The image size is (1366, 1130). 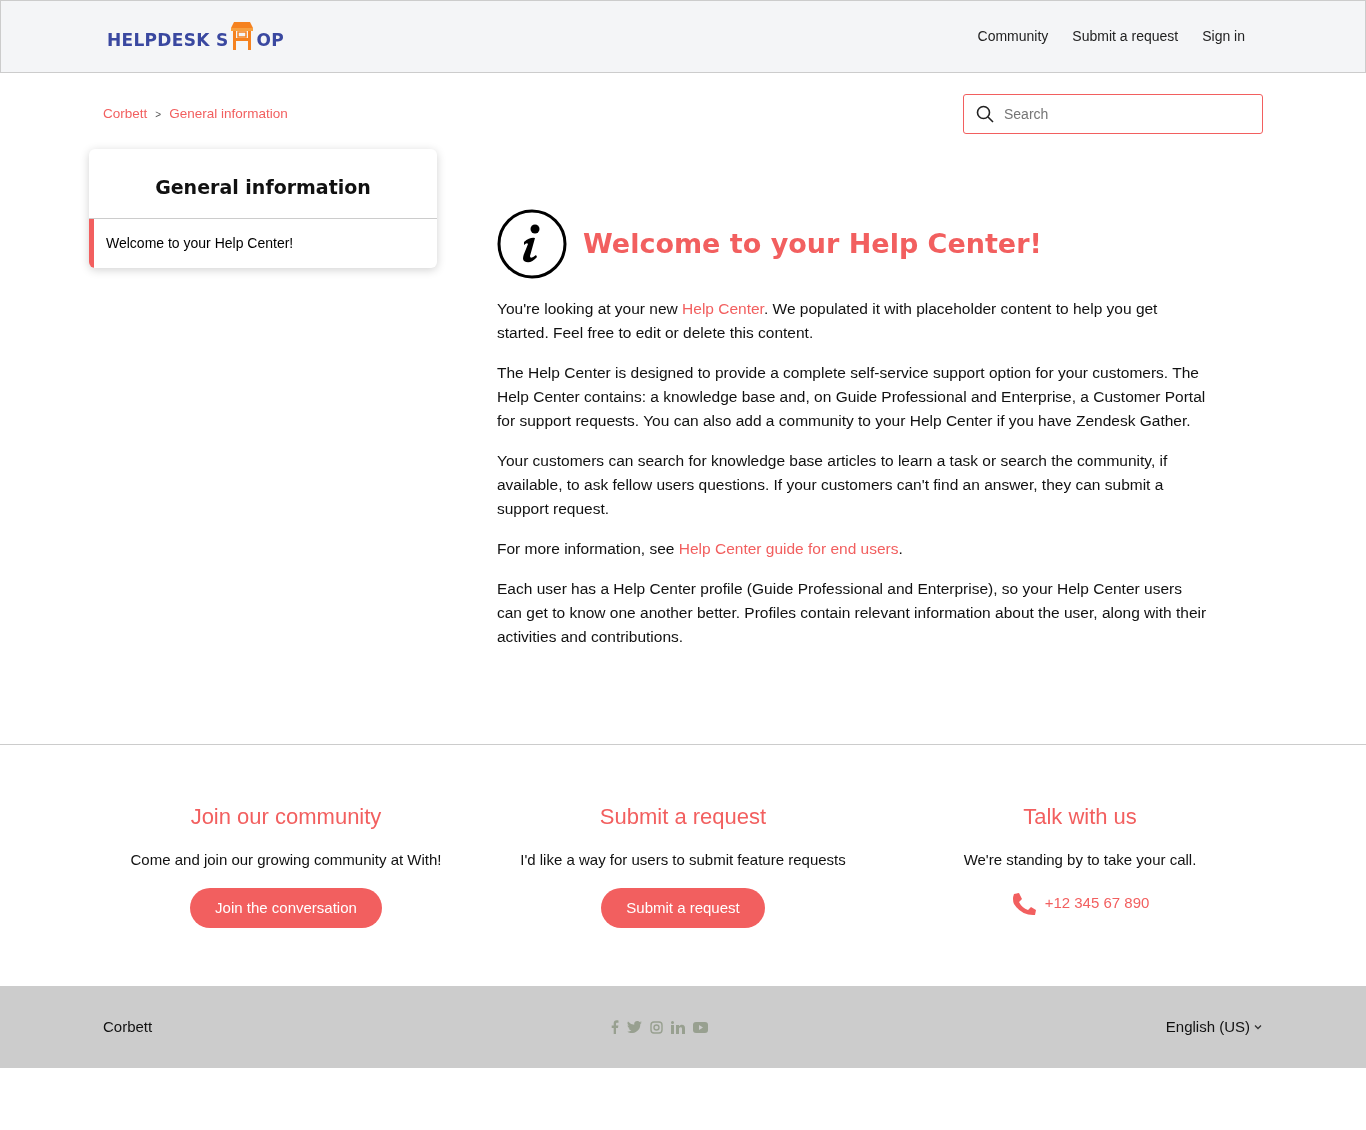 What do you see at coordinates (812, 244) in the screenshot?
I see `article-title: Welcome to your Help Center!` at bounding box center [812, 244].